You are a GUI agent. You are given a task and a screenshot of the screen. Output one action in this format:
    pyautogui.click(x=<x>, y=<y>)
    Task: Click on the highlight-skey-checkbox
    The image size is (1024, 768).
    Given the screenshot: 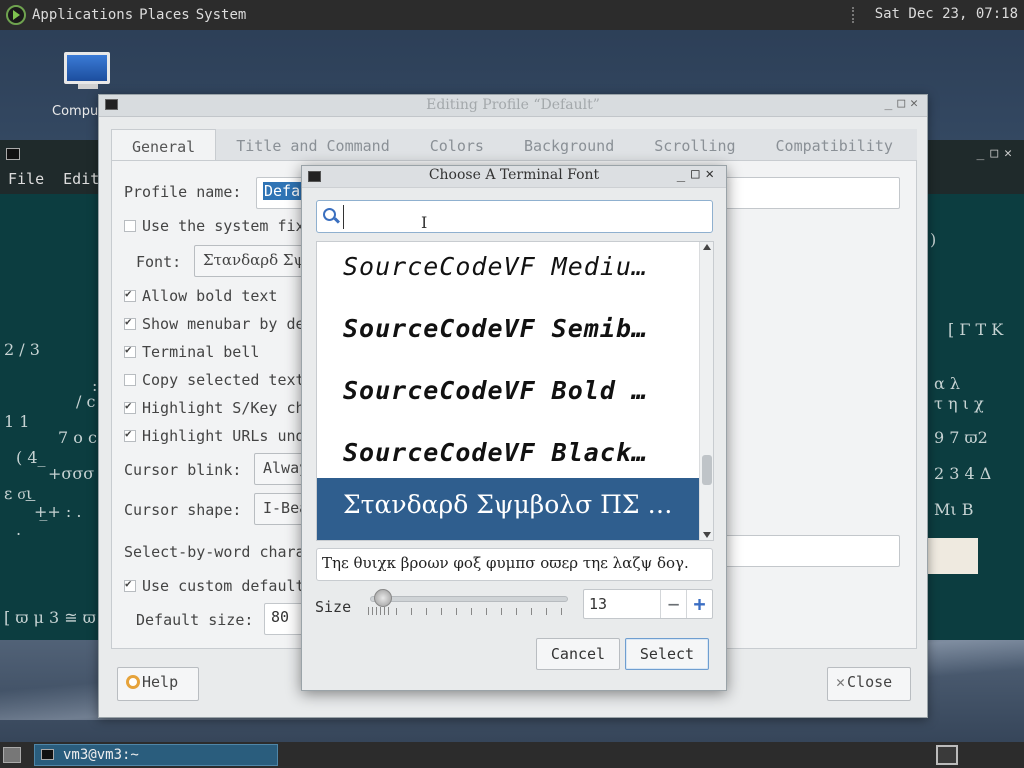 What is the action you would take?
    pyautogui.click(x=130, y=406)
    